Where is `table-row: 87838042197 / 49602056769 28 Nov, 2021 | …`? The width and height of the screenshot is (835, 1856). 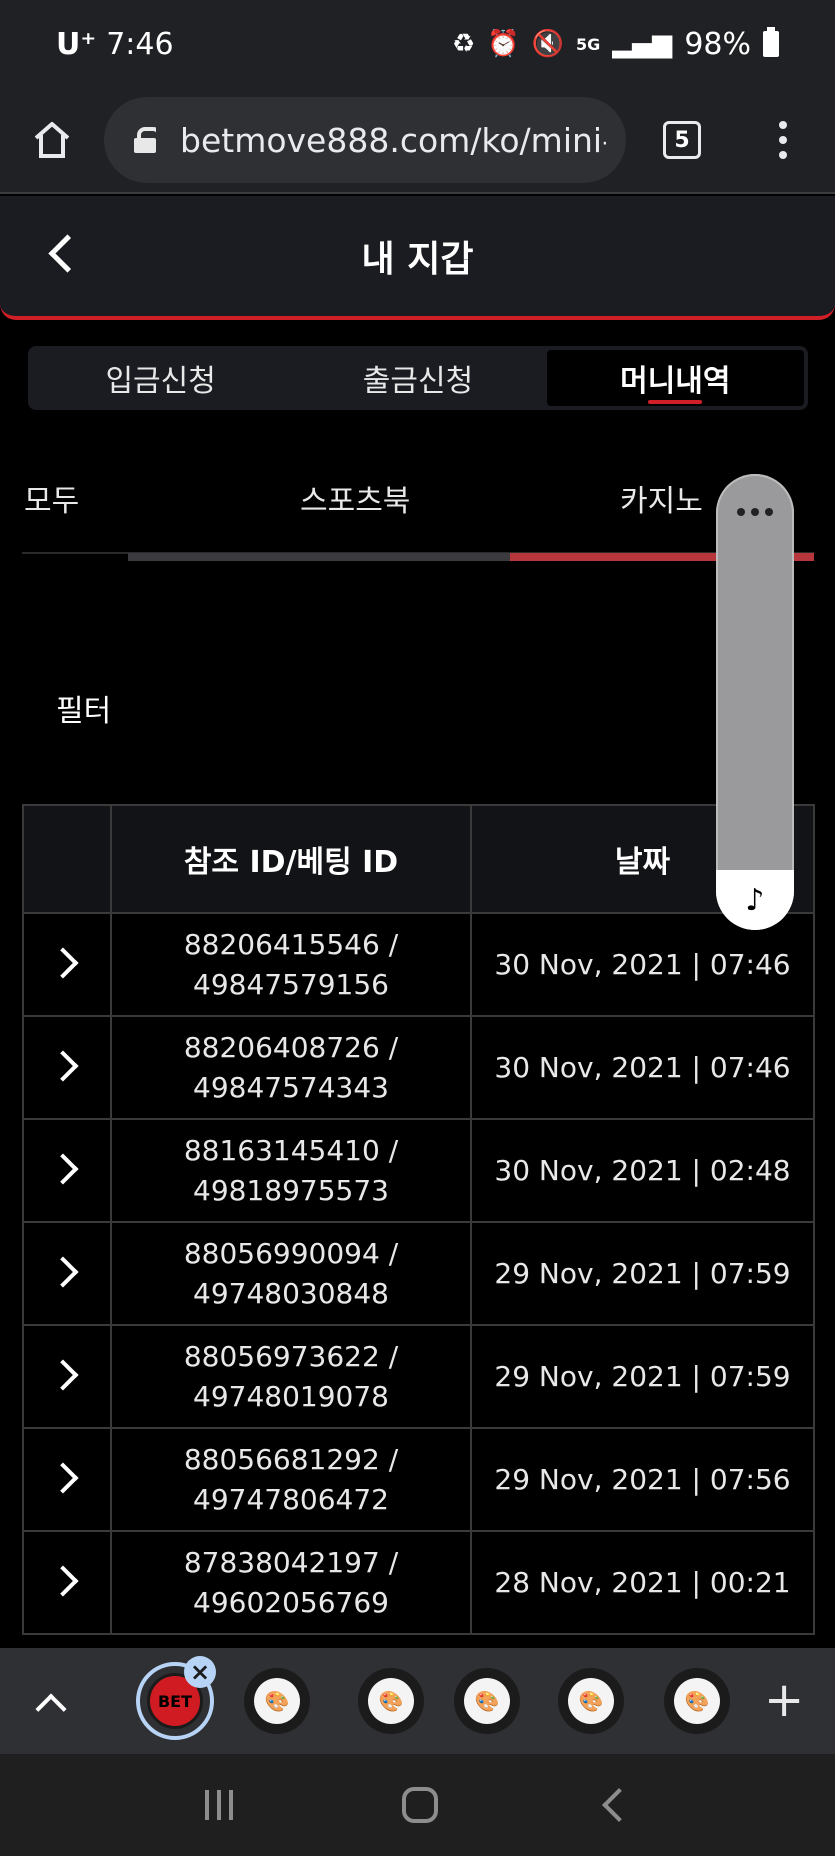
table-row: 87838042197 / 49602056769 28 Nov, 2021 | … is located at coordinates (418, 1582).